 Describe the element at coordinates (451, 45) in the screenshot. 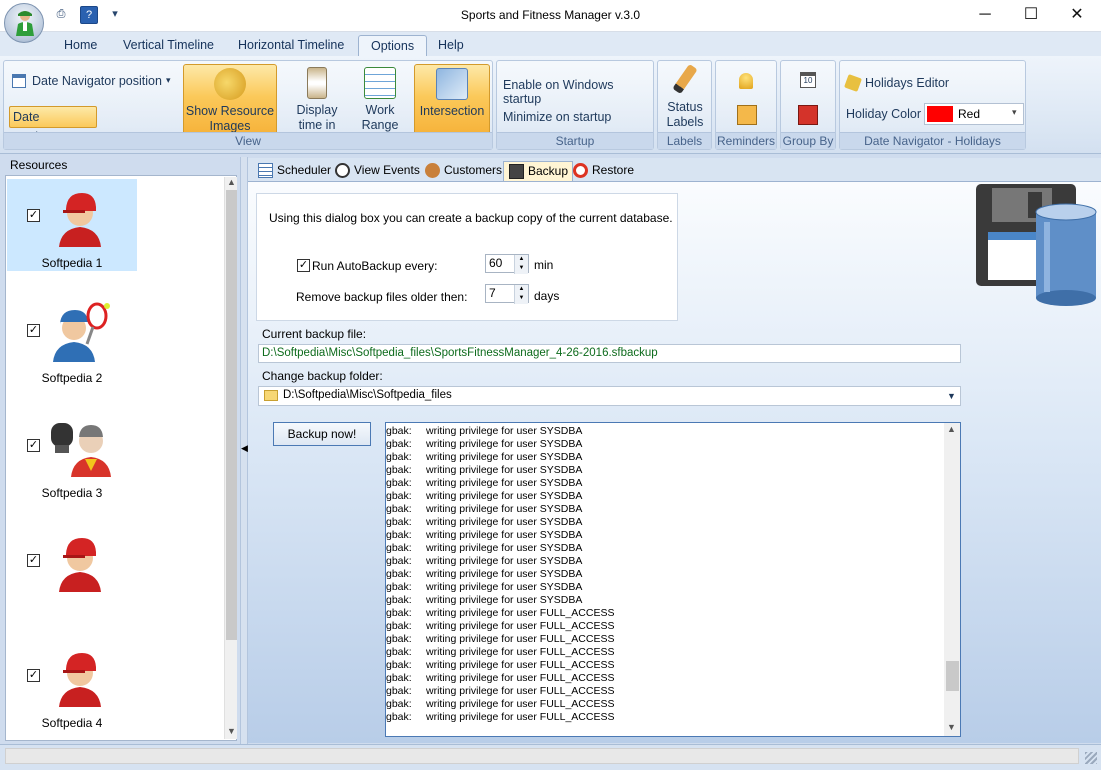

I see `tab-help: Help` at that location.